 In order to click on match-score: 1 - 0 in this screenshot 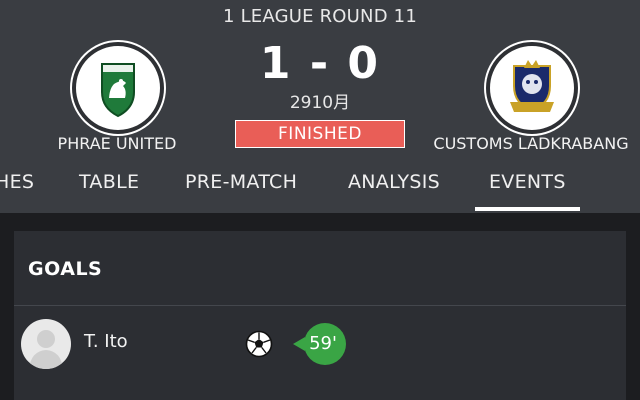, I will do `click(320, 63)`.